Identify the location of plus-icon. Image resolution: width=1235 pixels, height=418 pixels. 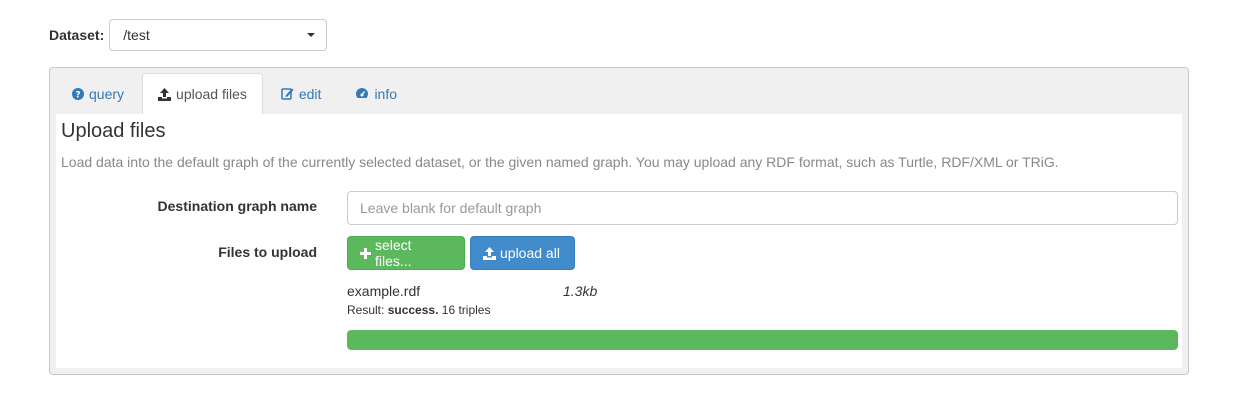
(365, 253).